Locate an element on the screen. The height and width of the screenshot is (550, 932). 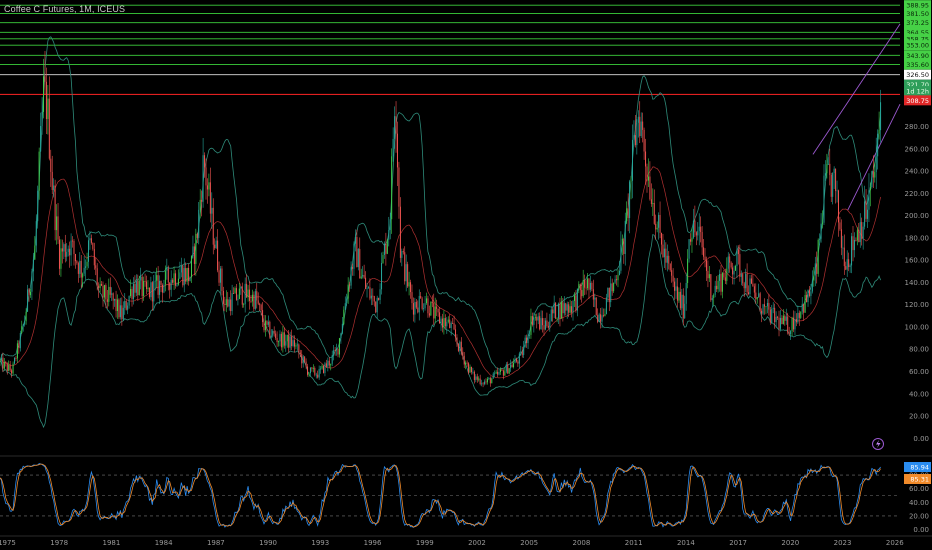
support-tag: 308.75 is located at coordinates (917, 101).